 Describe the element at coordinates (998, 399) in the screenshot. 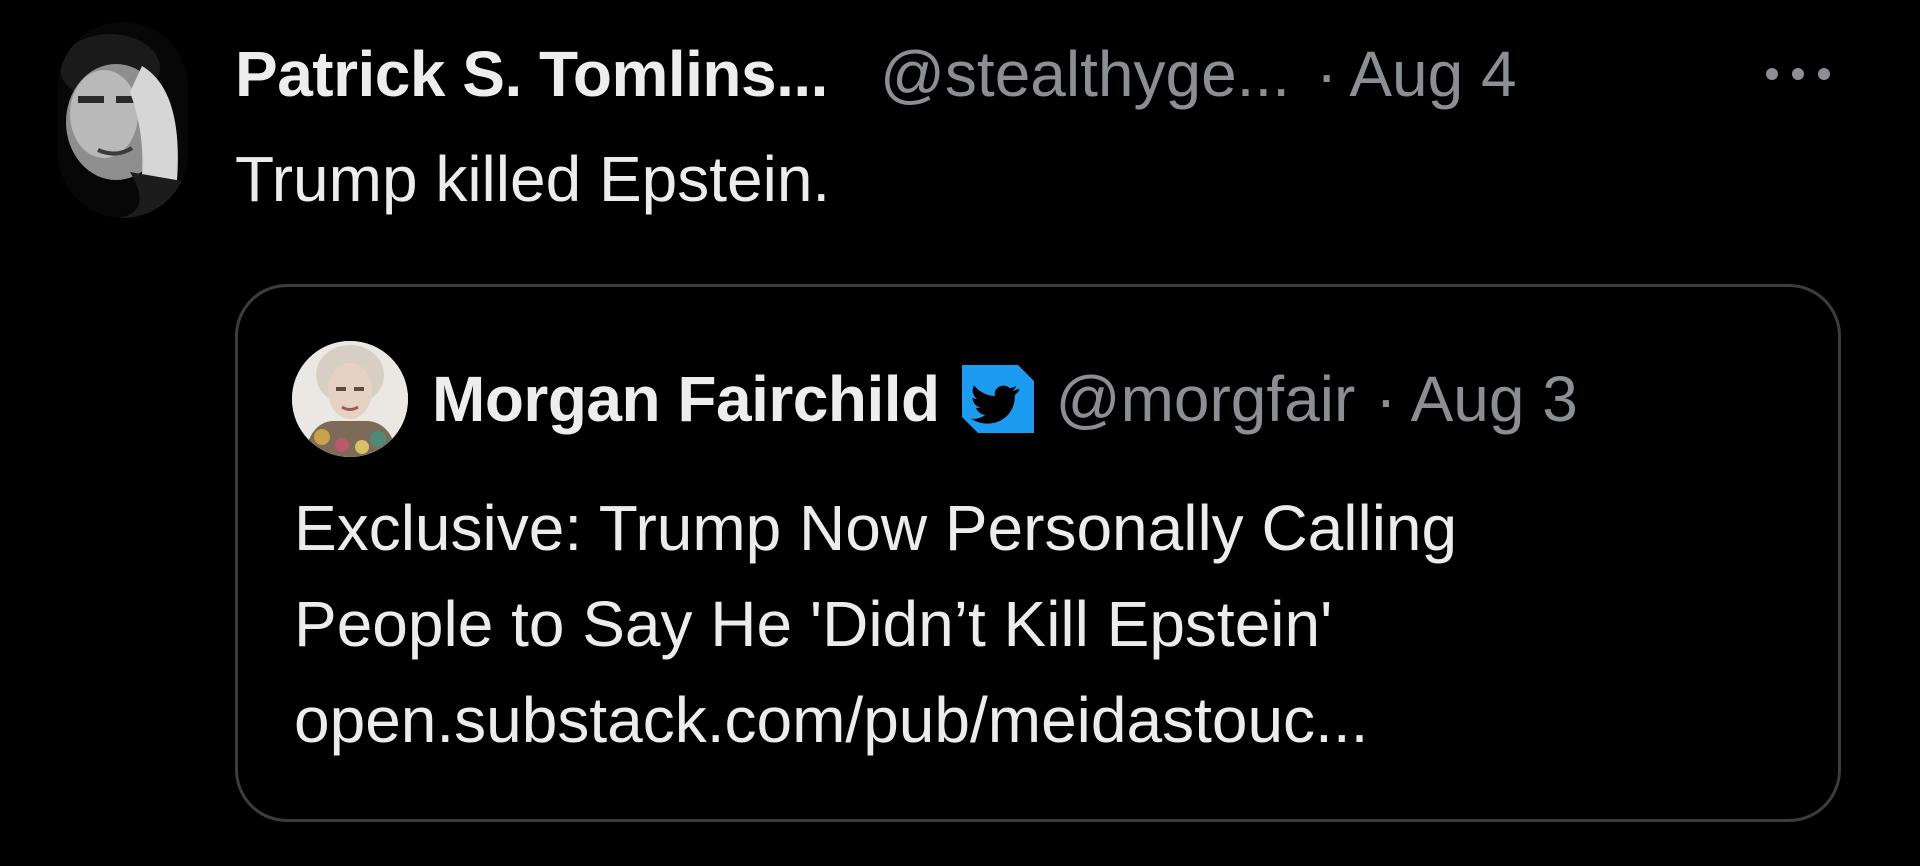

I see `verified-bird-badge-icon` at that location.